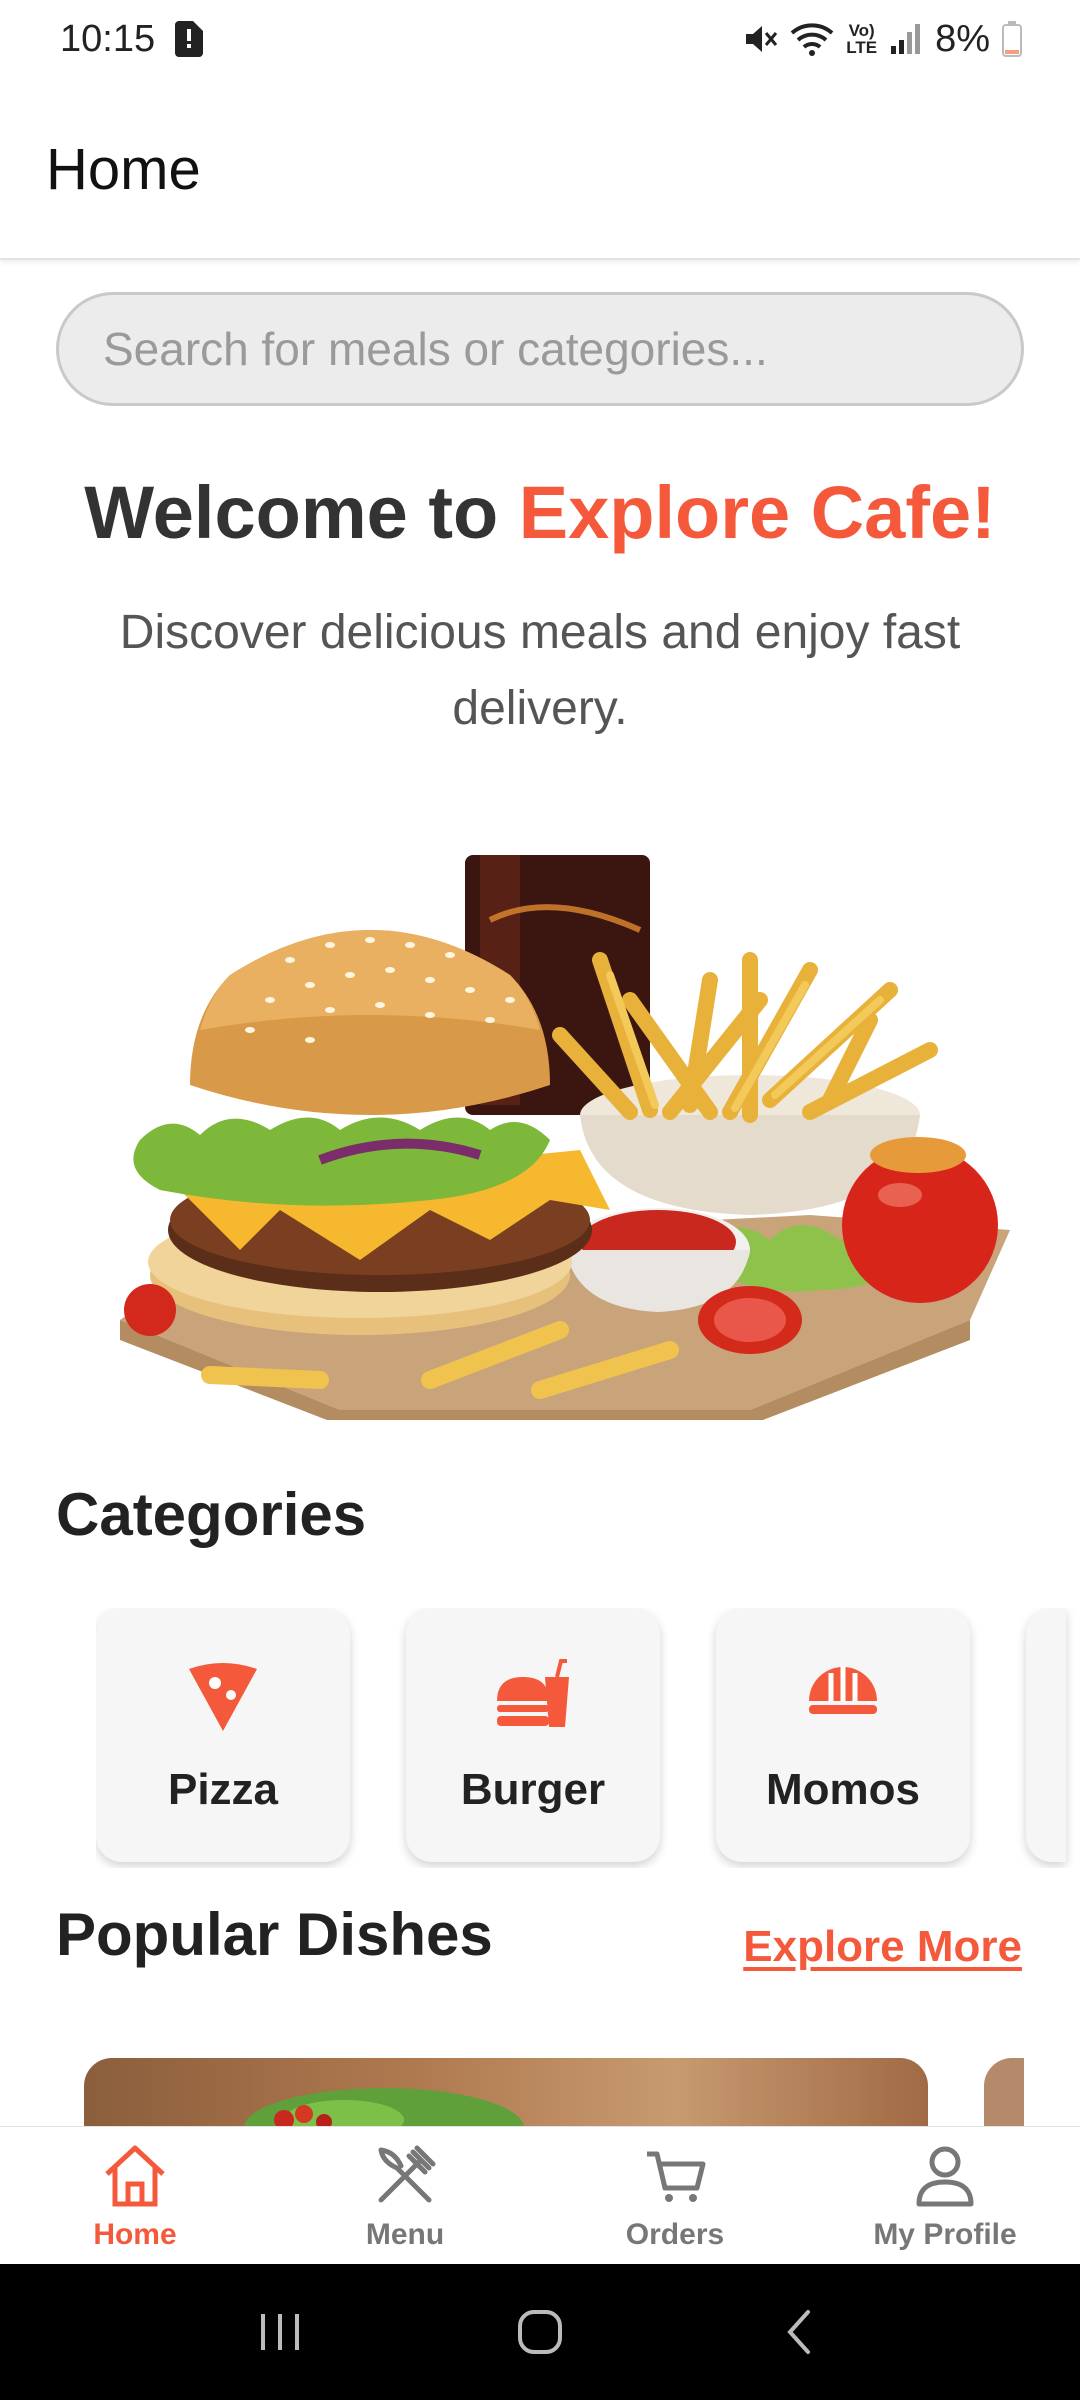 This screenshot has width=1080, height=2400. Describe the element at coordinates (108, 38) in the screenshot. I see `status-time: 10:15` at that location.